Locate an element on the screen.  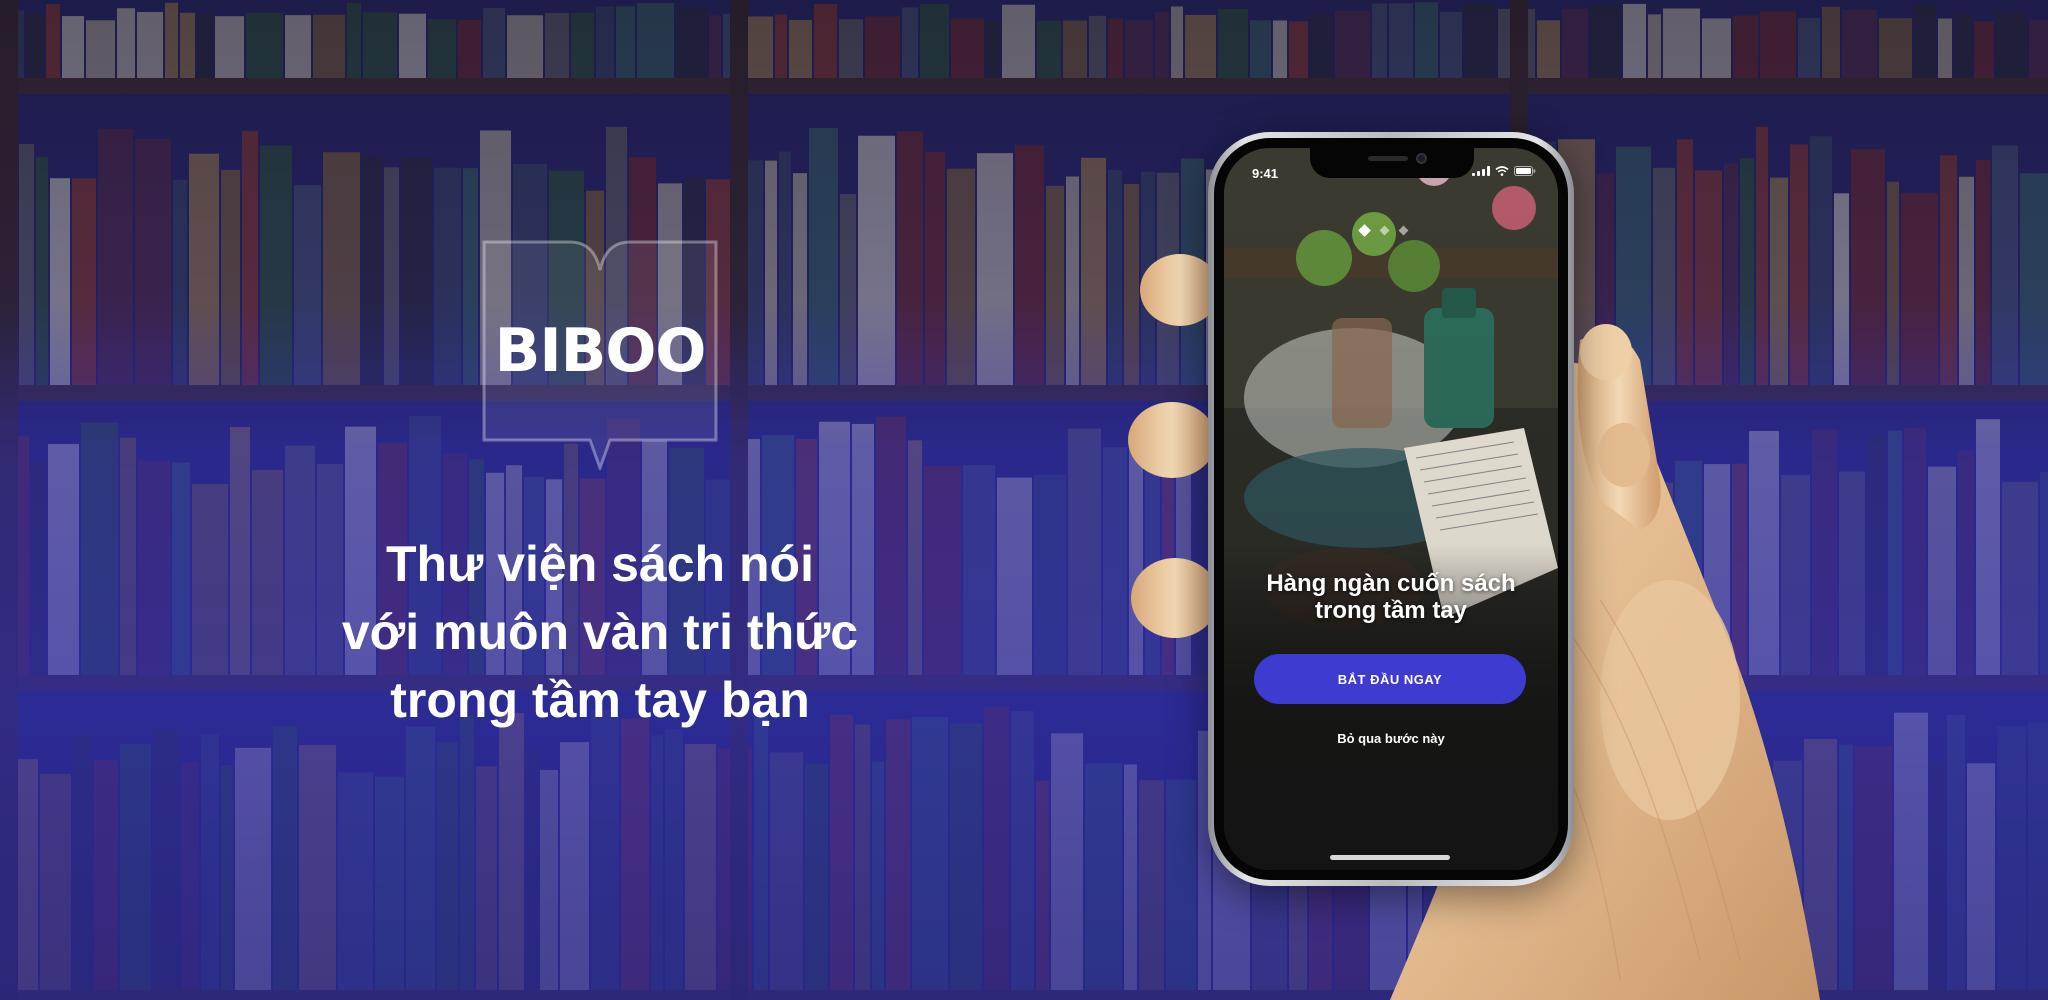
tagline-line-2: với muôn vàn tri thức is located at coordinates (600, 632).